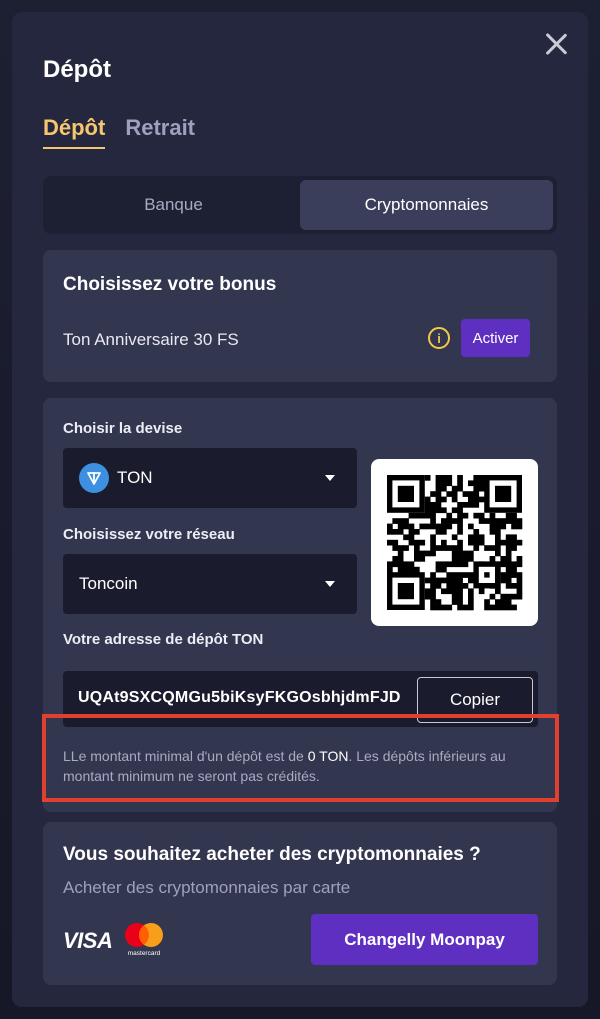 This screenshot has height=1019, width=600. Describe the element at coordinates (74, 132) in the screenshot. I see `tab-depot: Dépôt` at that location.